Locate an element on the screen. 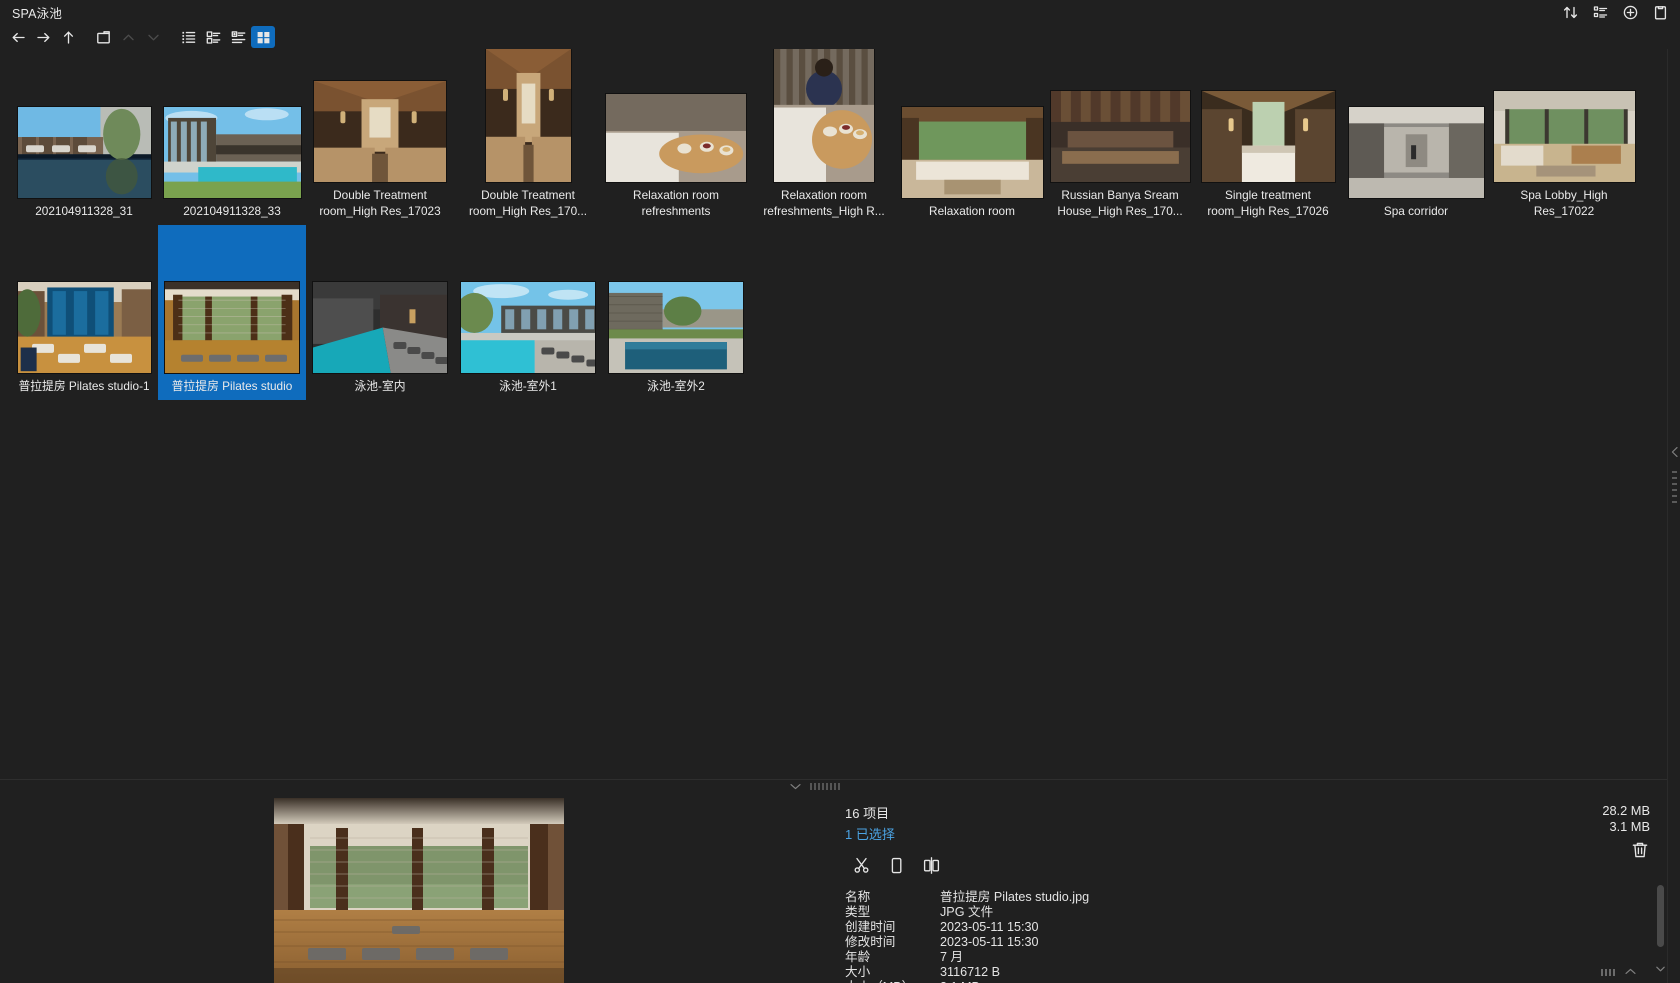 This screenshot has width=1680, height=983. file-item: 泳池-室内 is located at coordinates (380, 312).